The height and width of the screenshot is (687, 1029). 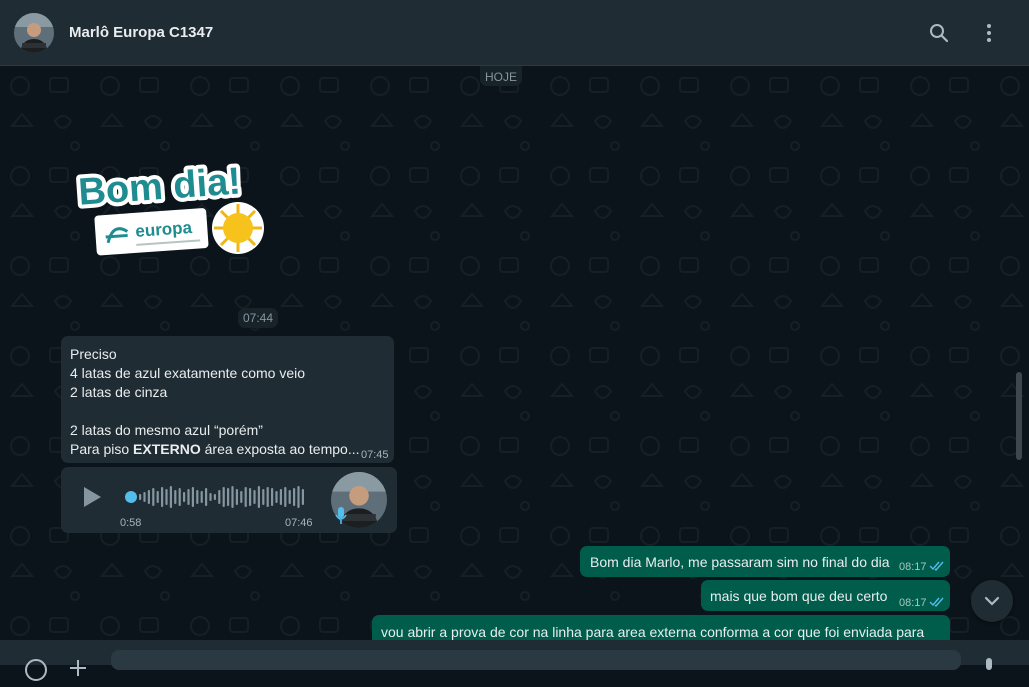 I want to click on svg-text: Bom dia!, so click(x=159, y=186).